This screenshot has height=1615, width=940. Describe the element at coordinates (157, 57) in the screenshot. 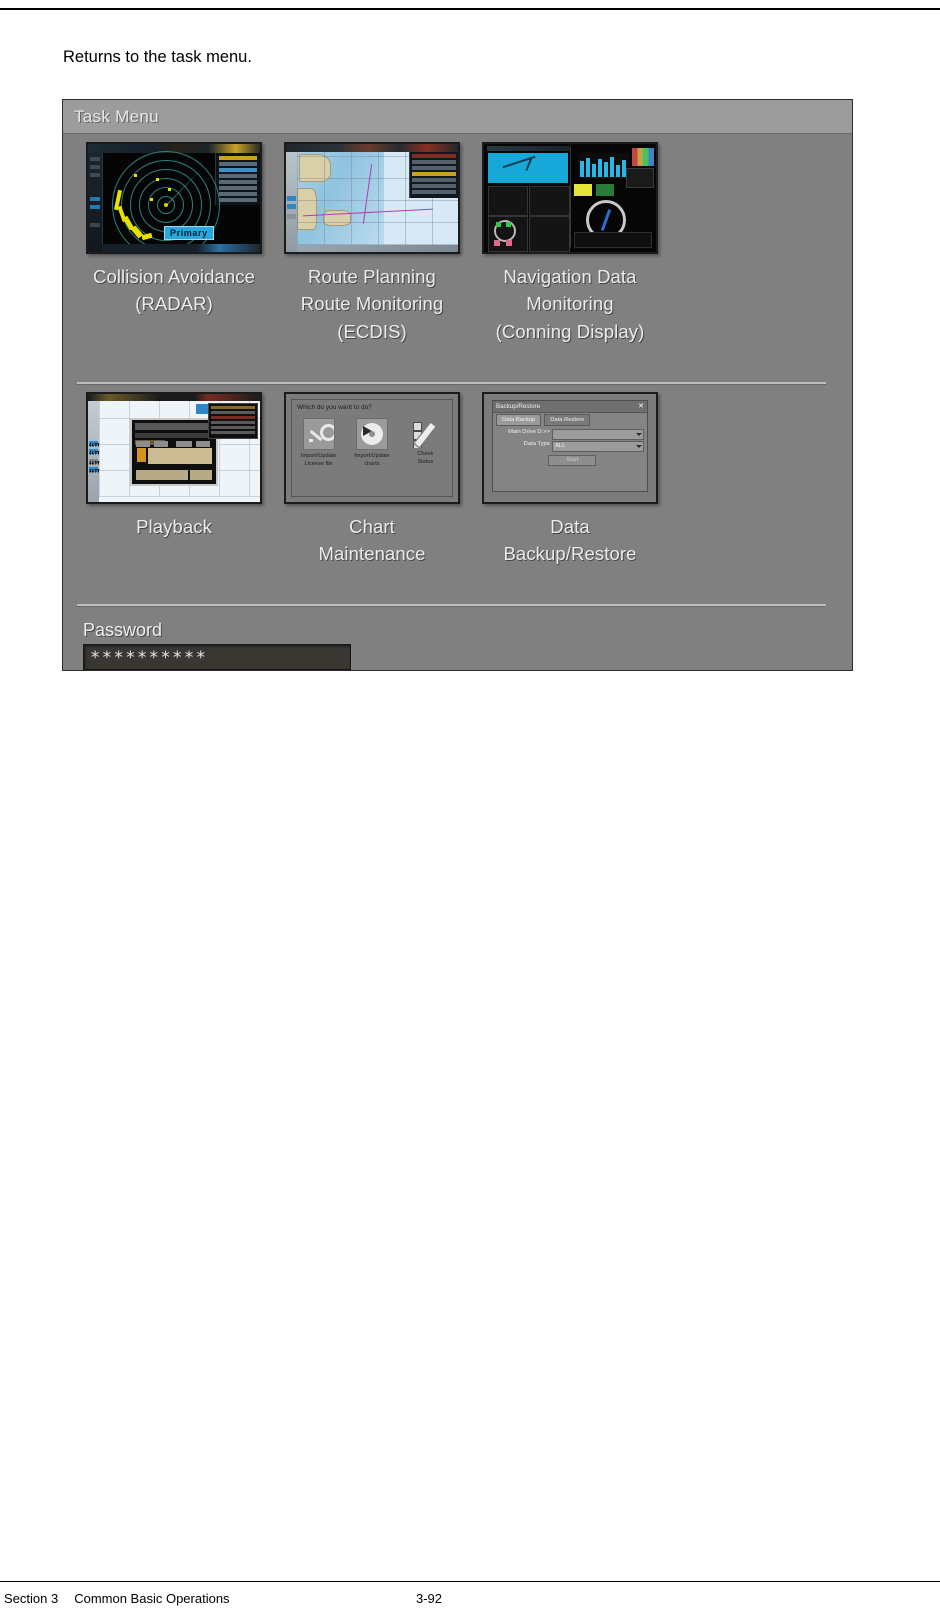

I see `intro-text: Returns to the task menu.` at that location.